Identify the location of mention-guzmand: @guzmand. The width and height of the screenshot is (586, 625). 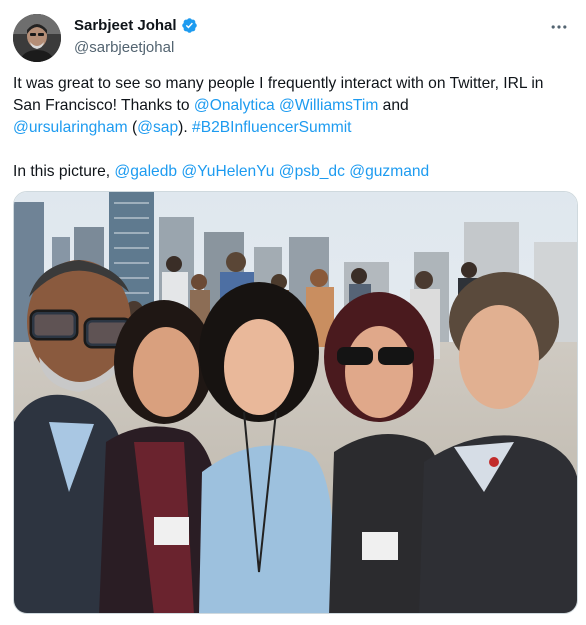
(389, 171).